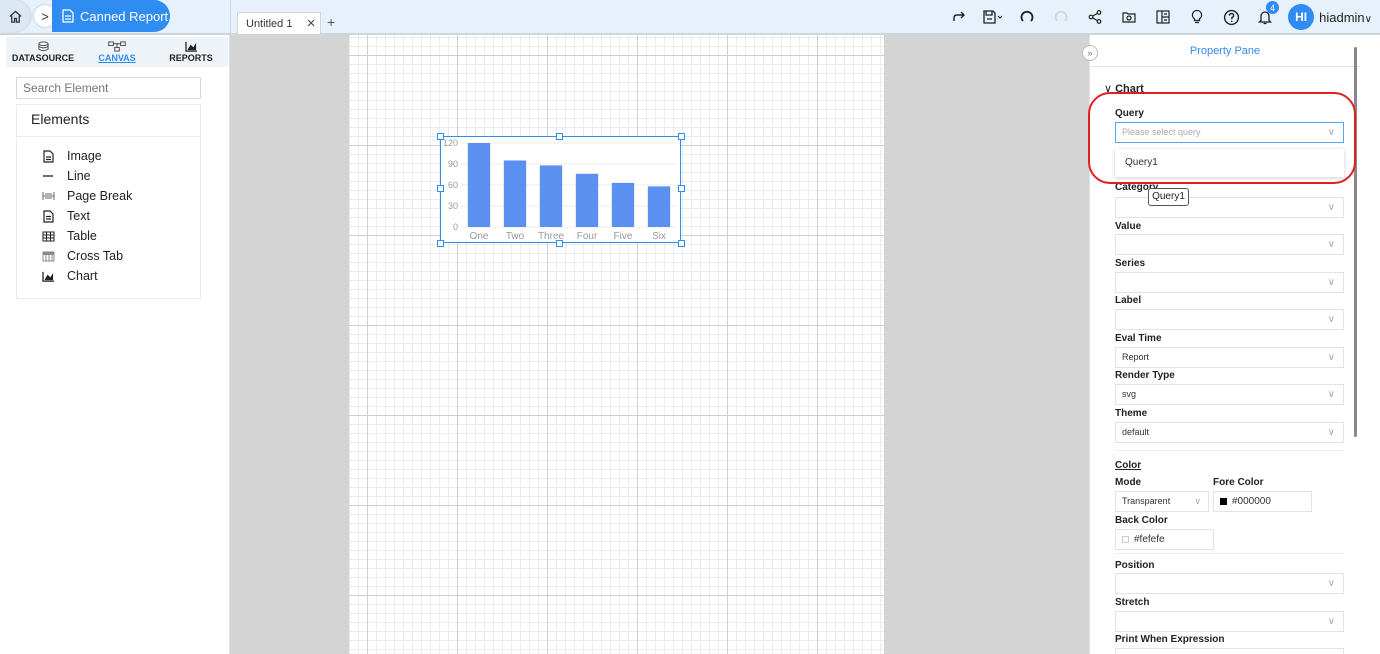  What do you see at coordinates (959, 17) in the screenshot?
I see `redo-icon` at bounding box center [959, 17].